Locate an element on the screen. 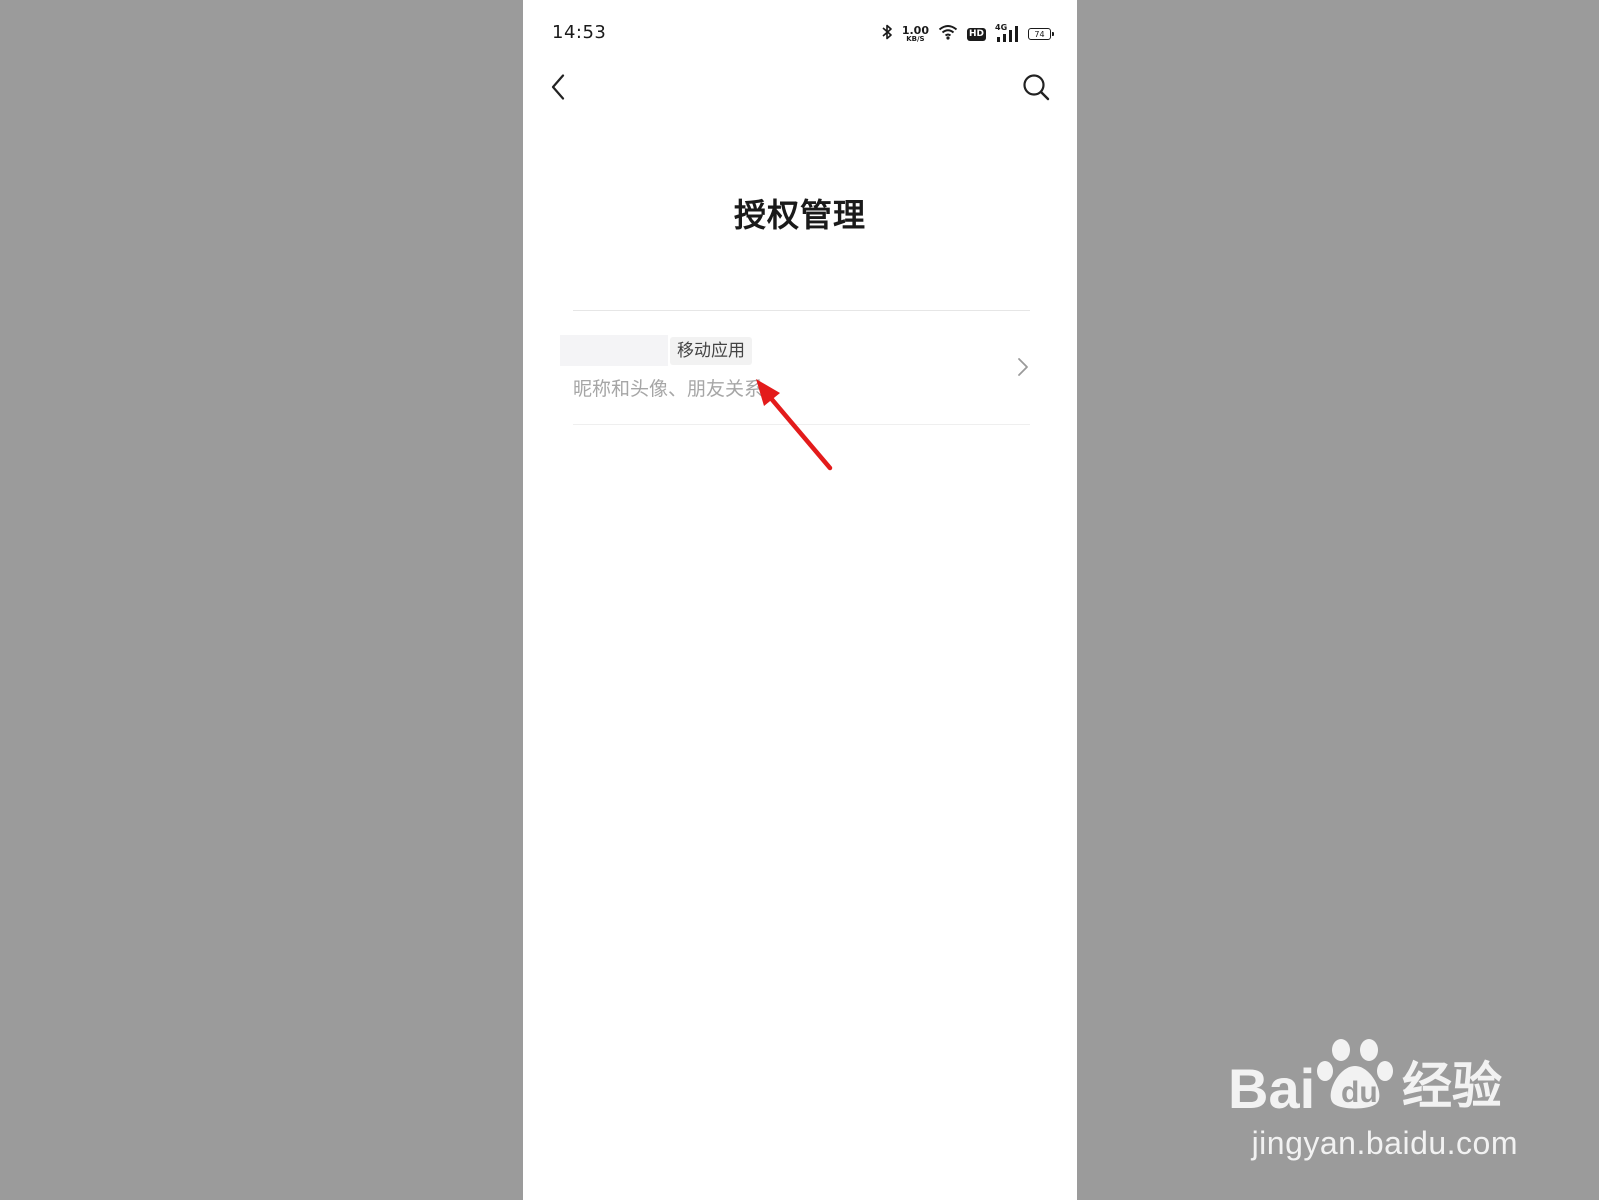  back-button is located at coordinates (558, 87).